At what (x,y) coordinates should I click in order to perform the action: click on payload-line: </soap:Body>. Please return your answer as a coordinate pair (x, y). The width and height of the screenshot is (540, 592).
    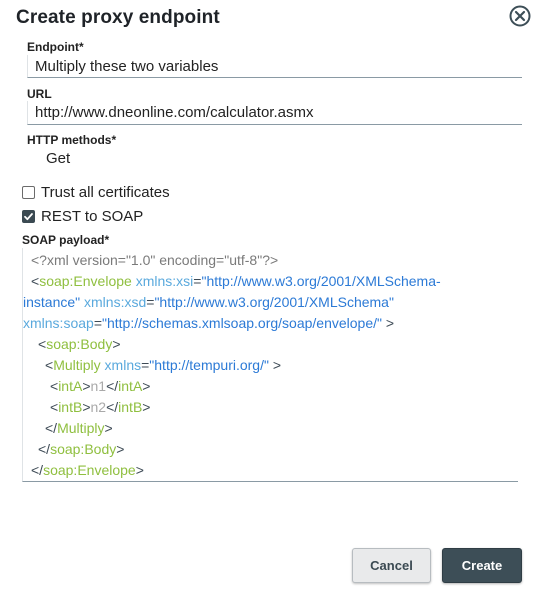
    Looking at the image, I should click on (81, 449).